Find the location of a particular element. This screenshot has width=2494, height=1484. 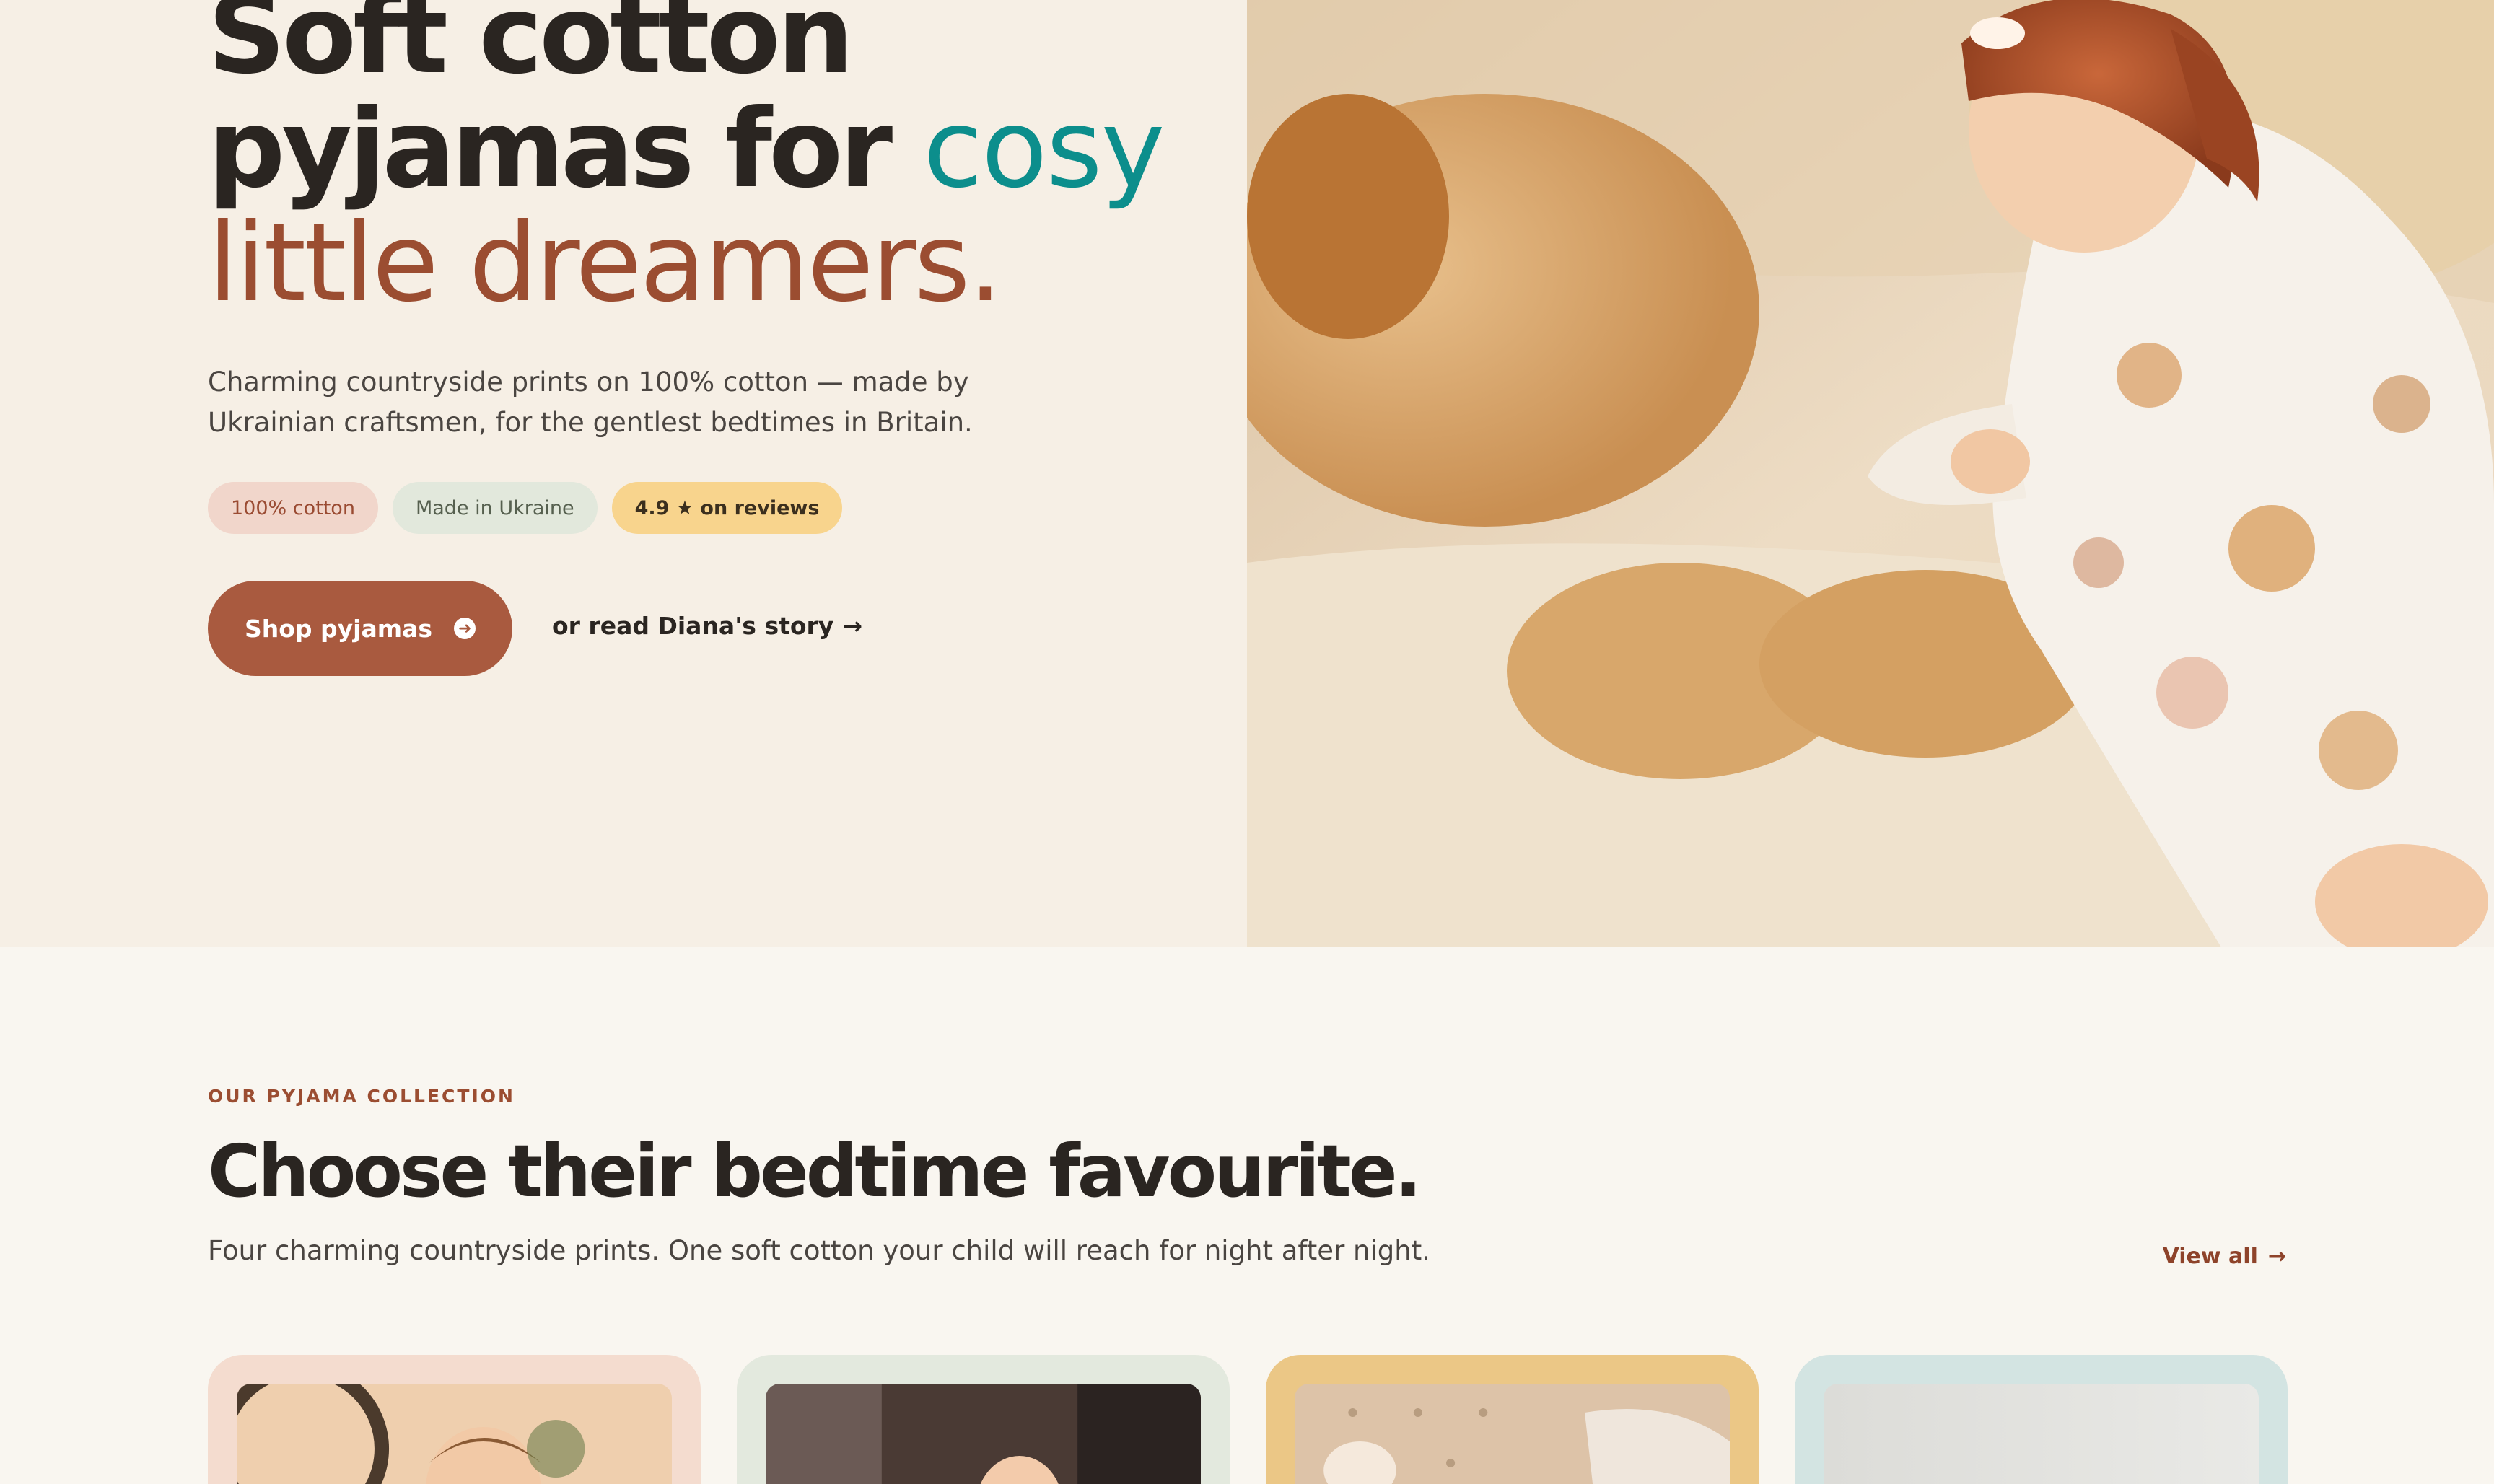

headline-accent-cosy: cosy is located at coordinates (1044, 149).